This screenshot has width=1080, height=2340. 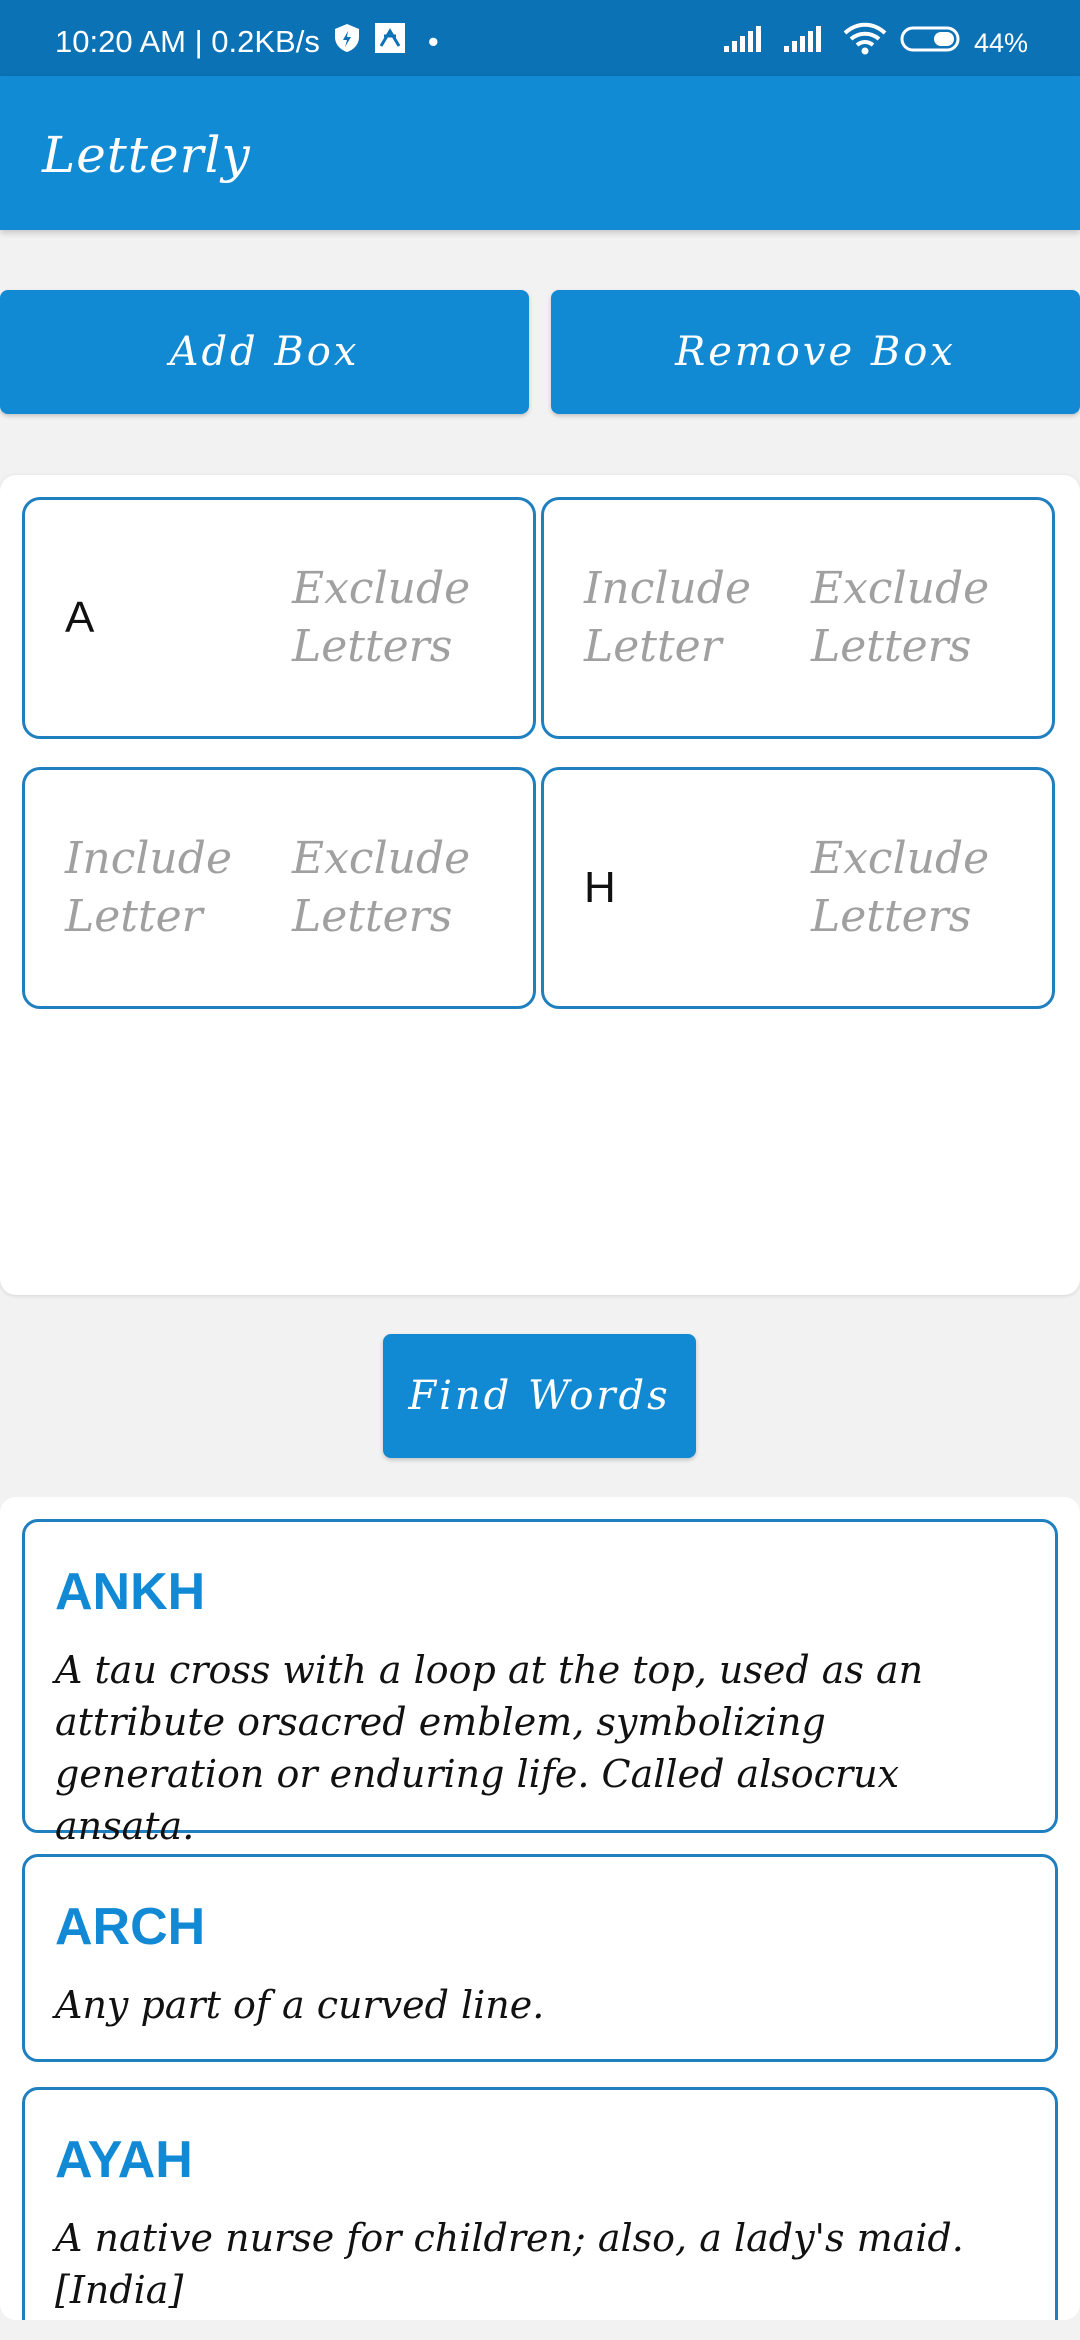 What do you see at coordinates (130, 1927) in the screenshot?
I see `result-word: ARCH` at bounding box center [130, 1927].